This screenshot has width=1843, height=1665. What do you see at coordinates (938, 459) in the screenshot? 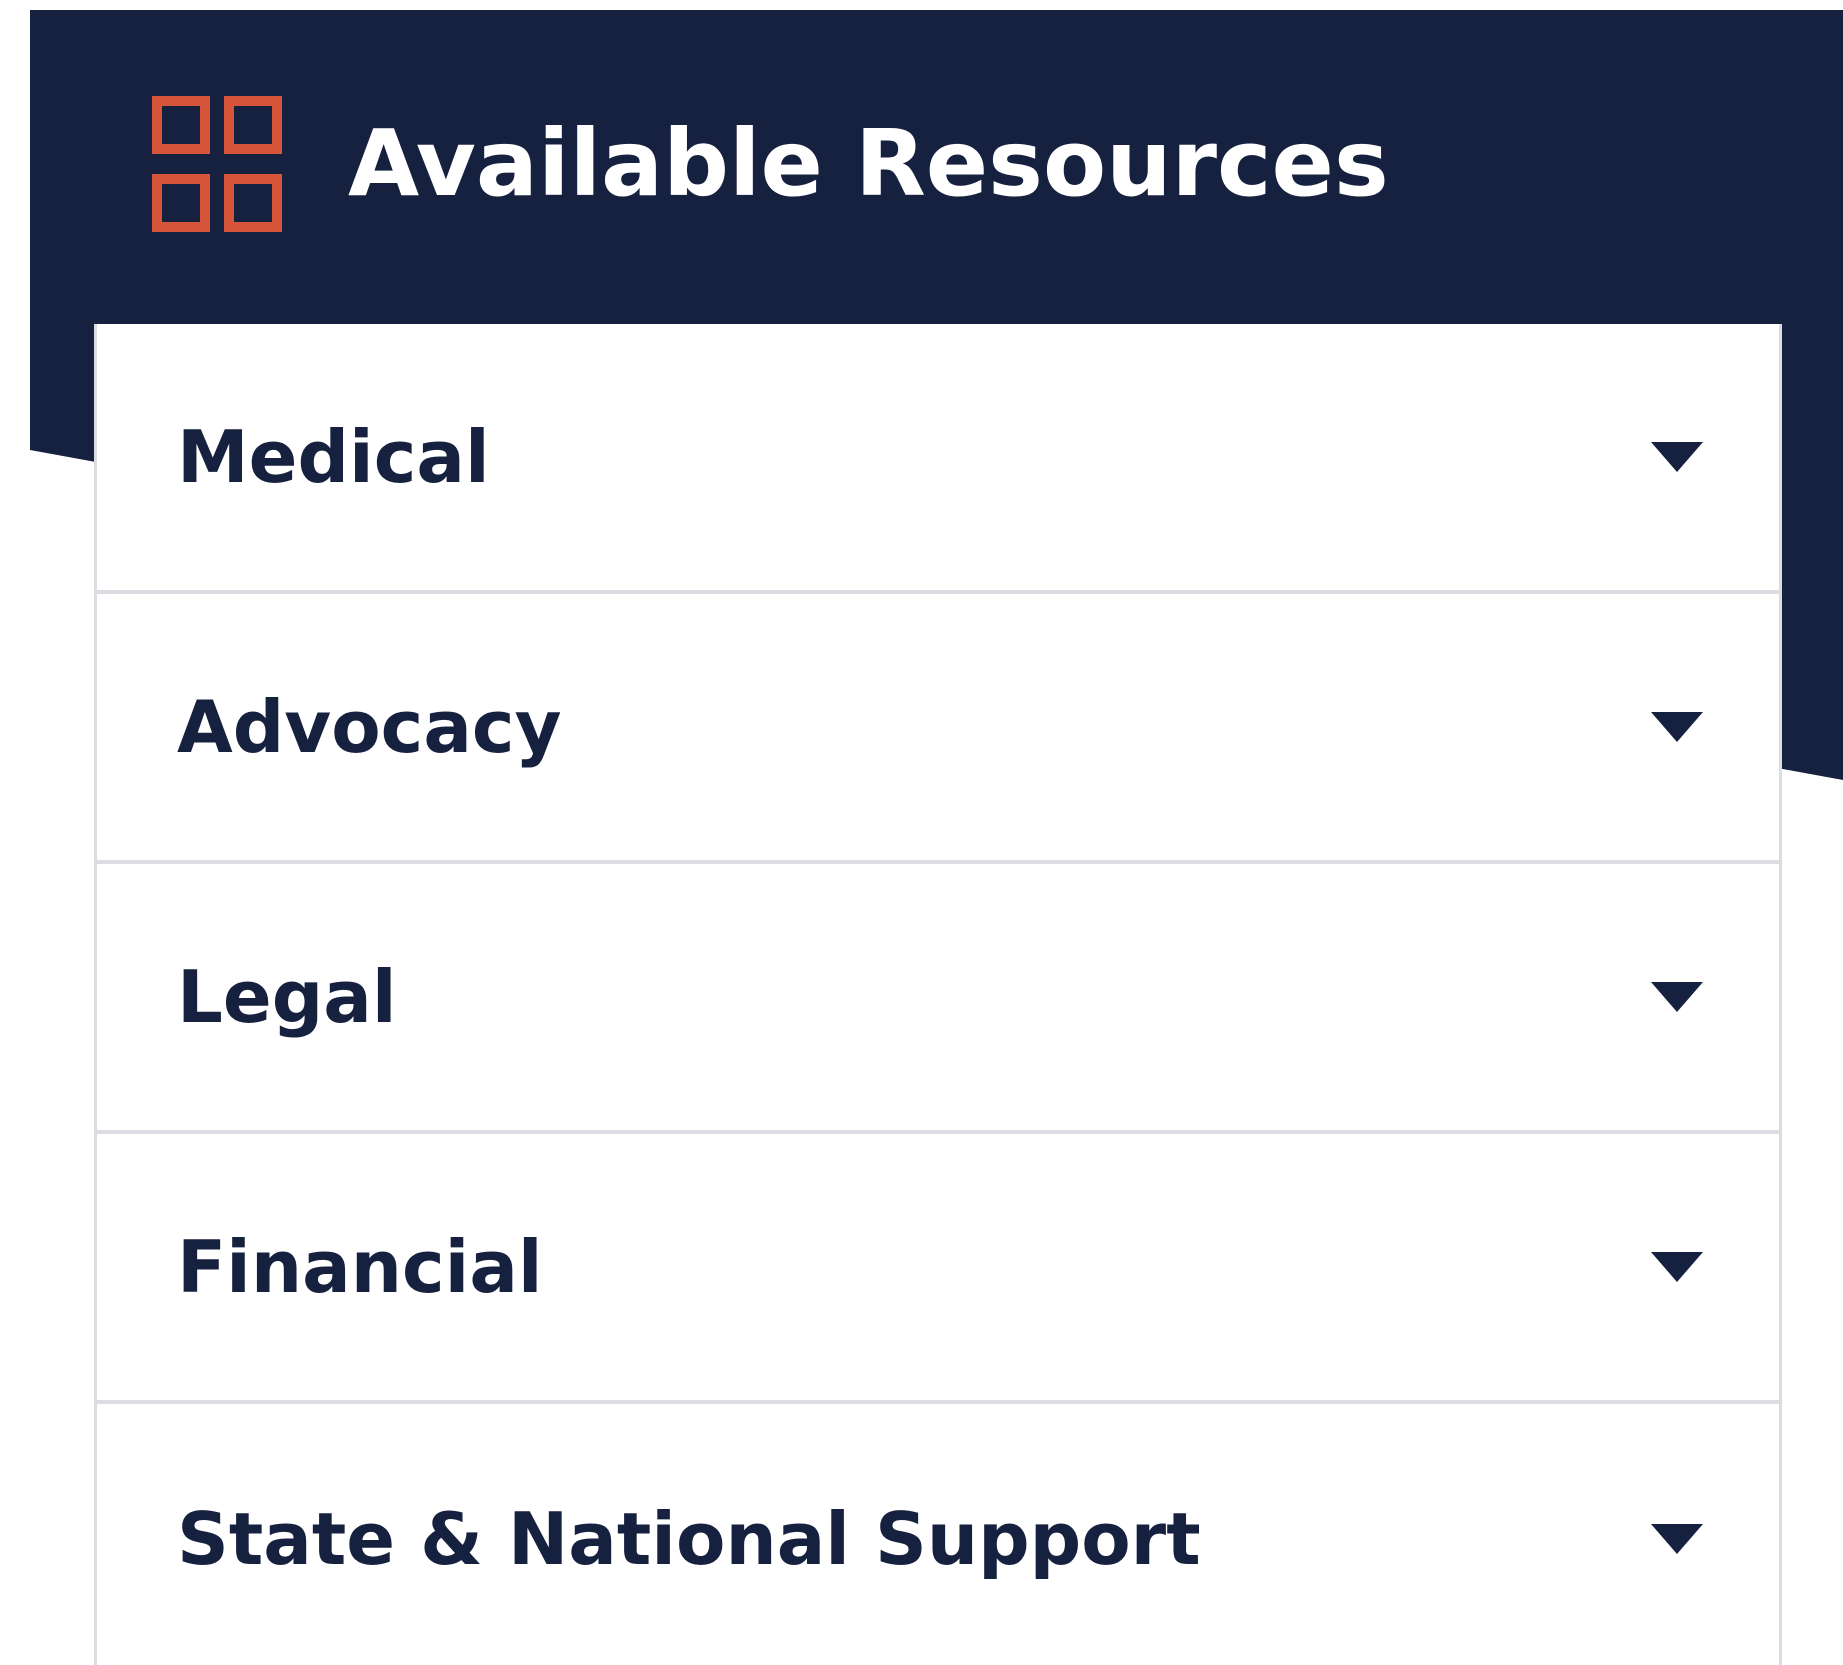
I see `accordion-item-medical: Medical` at bounding box center [938, 459].